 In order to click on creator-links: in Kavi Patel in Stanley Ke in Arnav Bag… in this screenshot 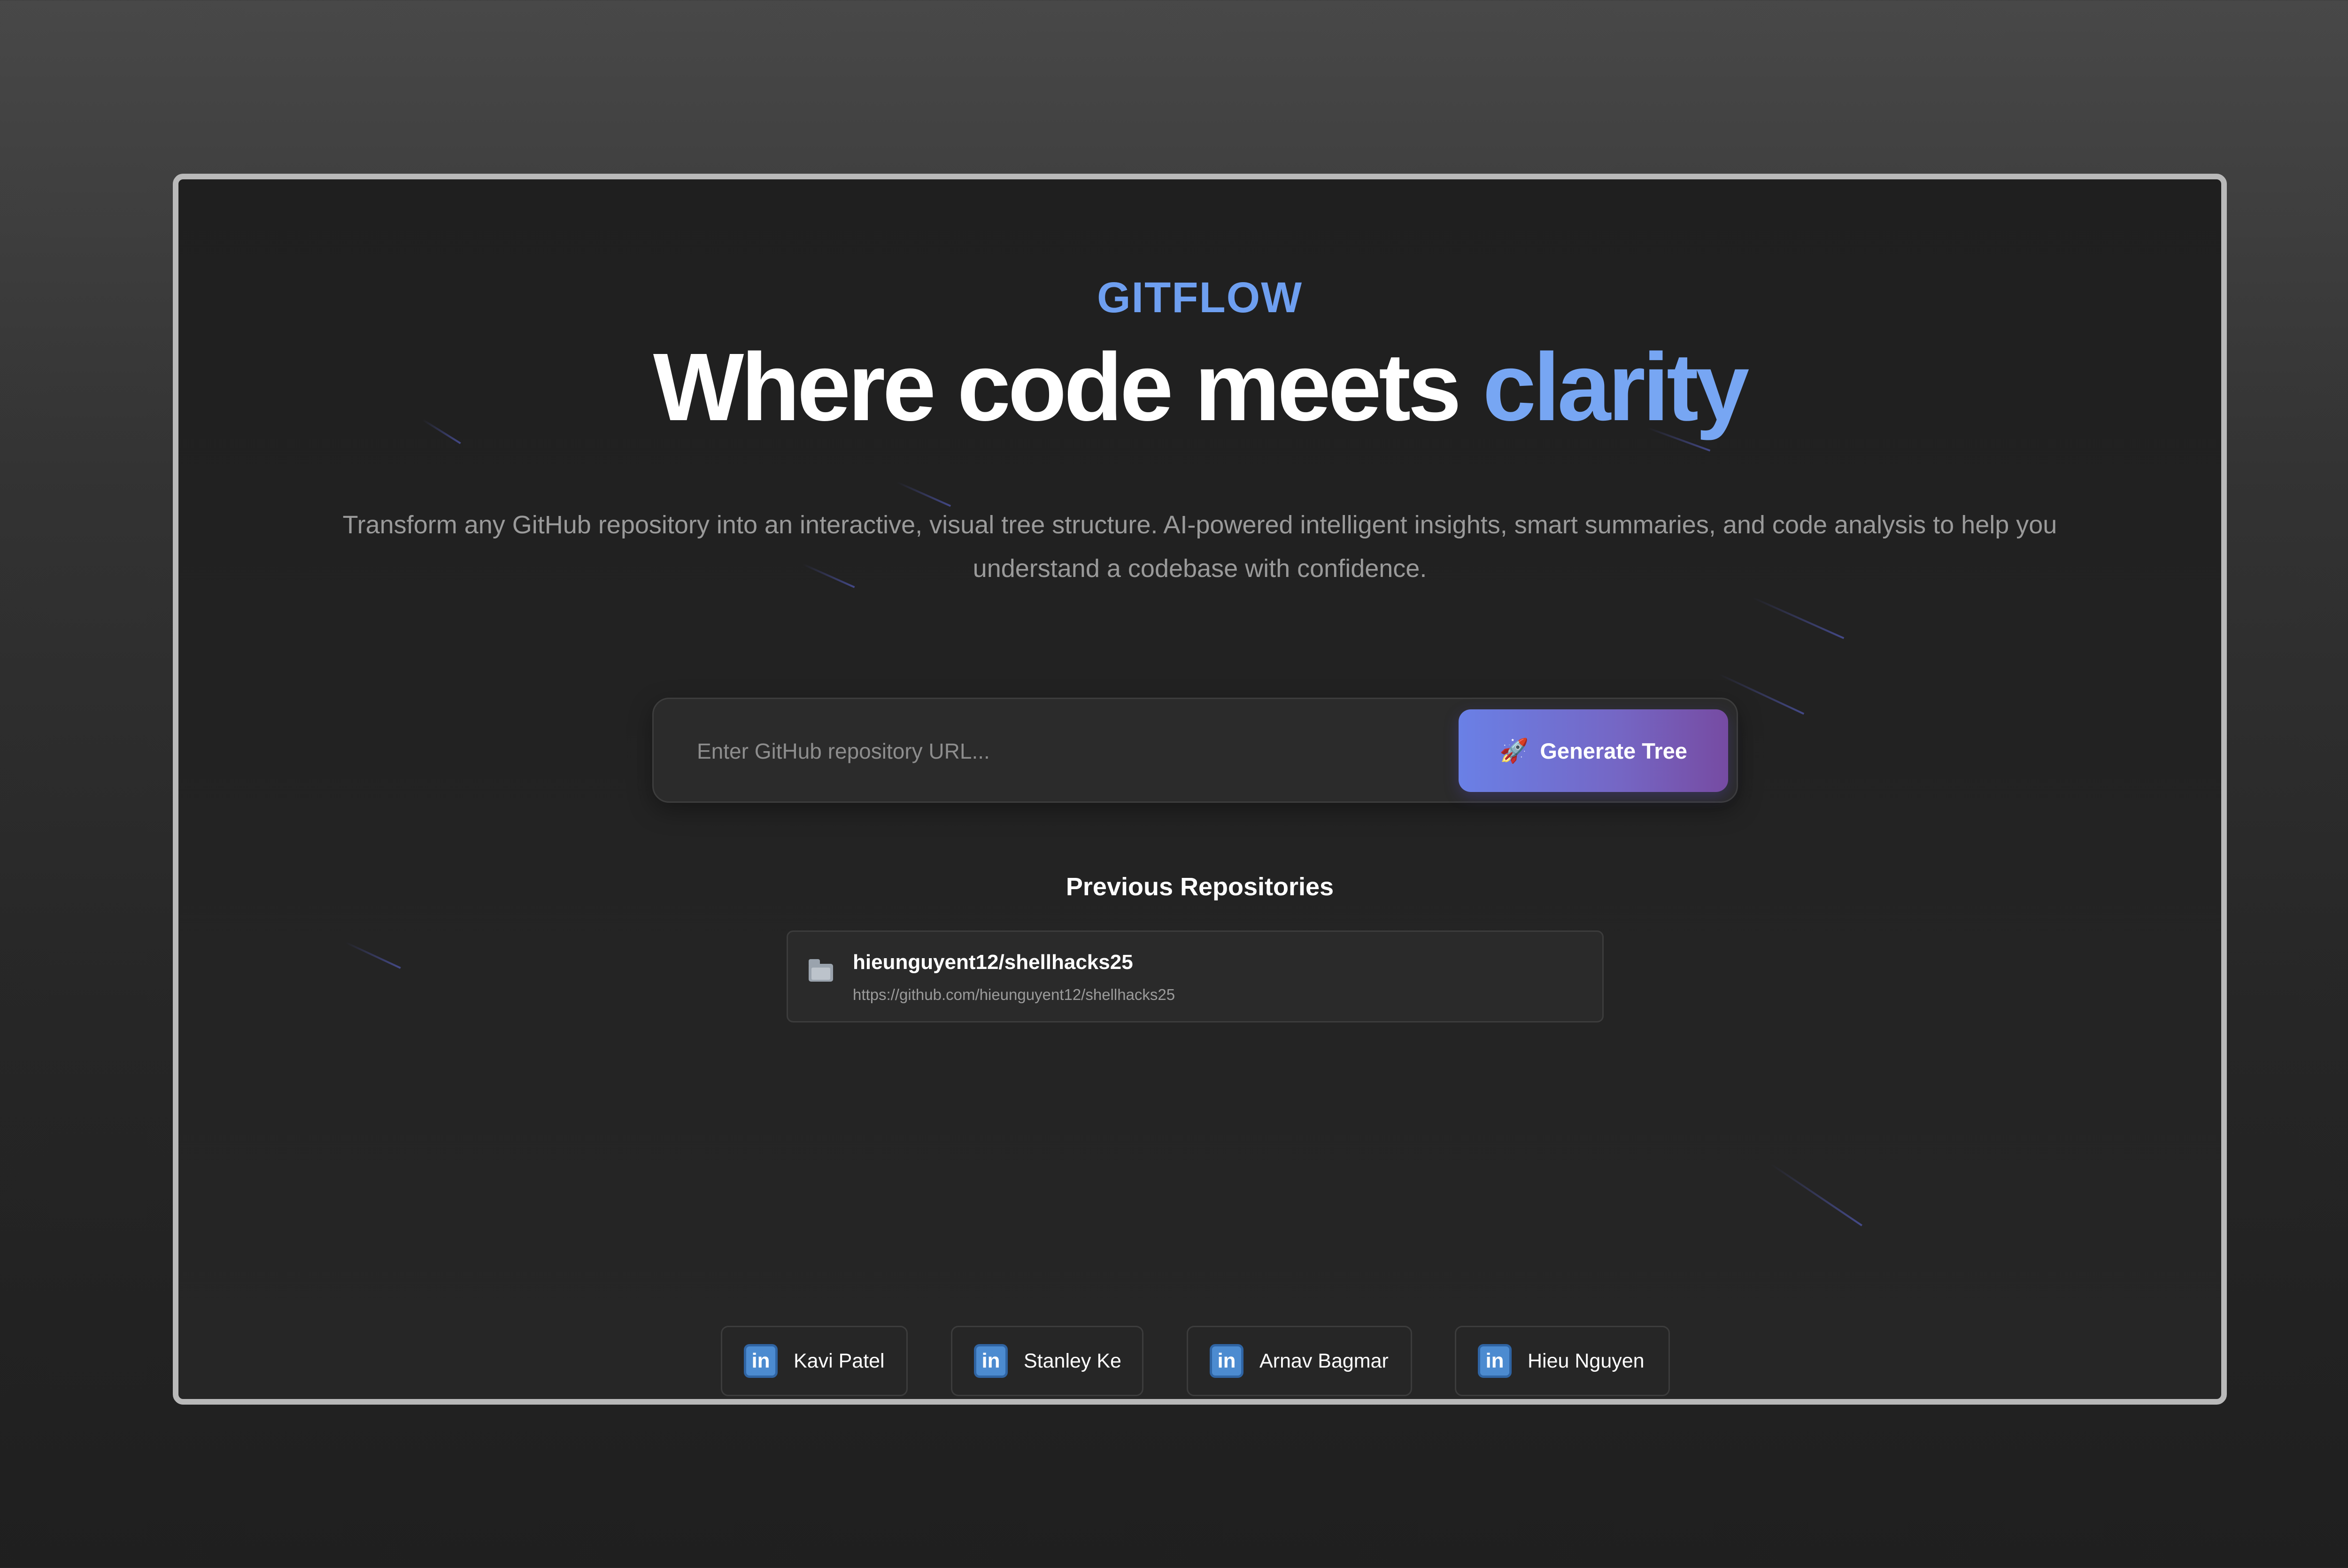, I will do `click(1199, 1361)`.